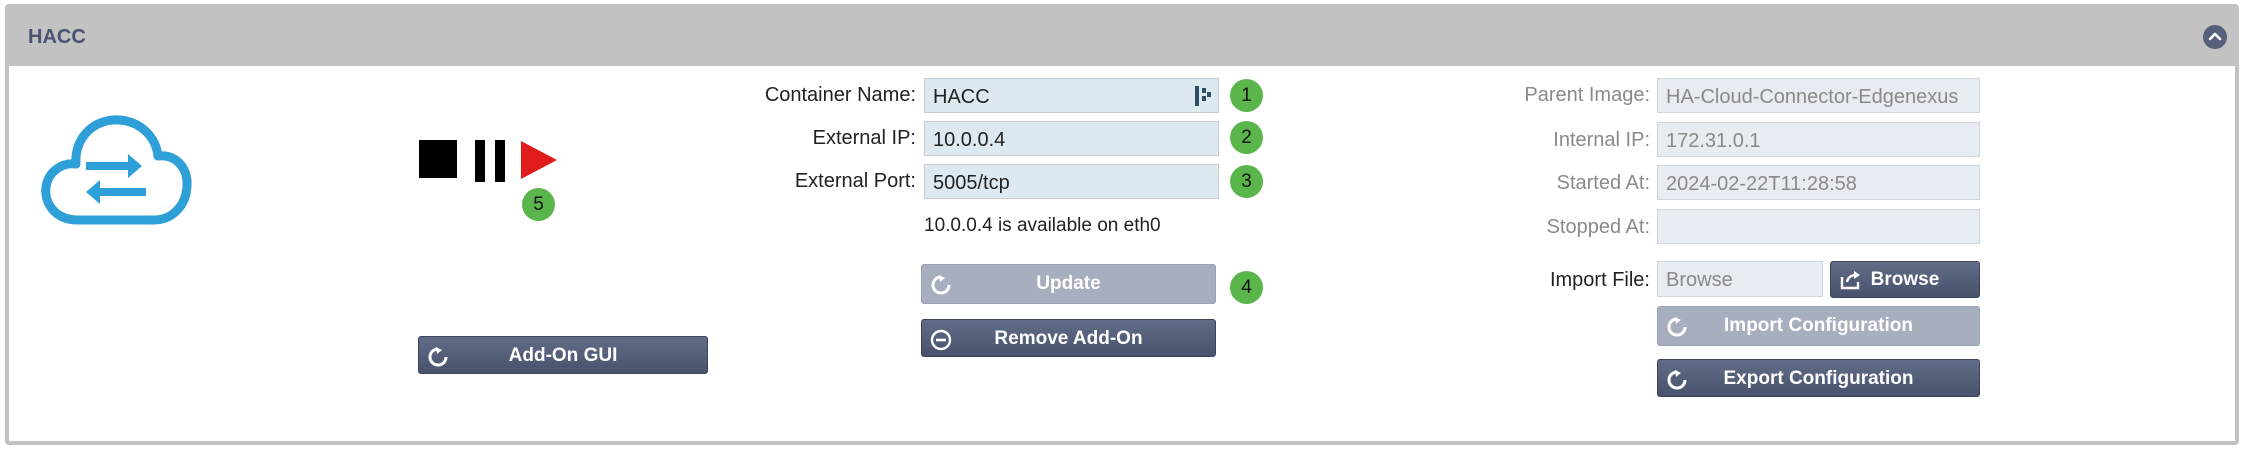  I want to click on keyboard-icon, so click(1203, 96).